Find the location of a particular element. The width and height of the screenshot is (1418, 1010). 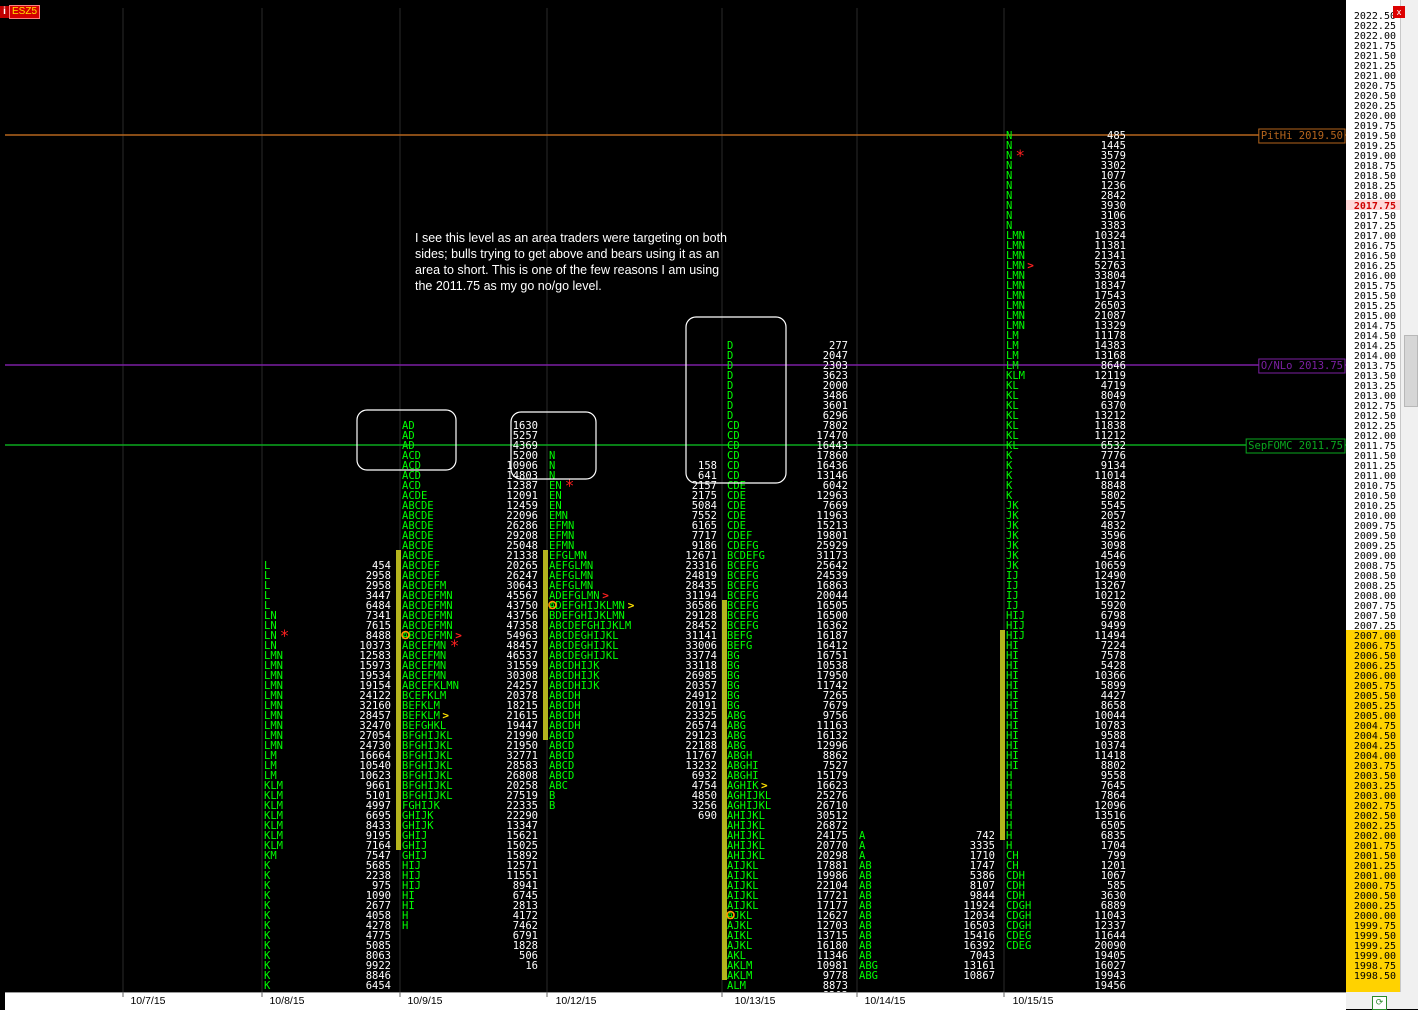

volume-value: 10867 is located at coordinates (979, 976).